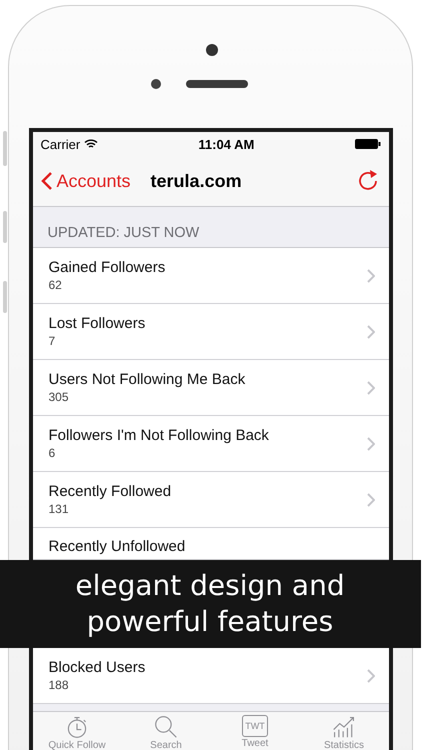 Image resolution: width=423 pixels, height=750 pixels. What do you see at coordinates (117, 546) in the screenshot?
I see `row-title: Recently Unfollowed` at bounding box center [117, 546].